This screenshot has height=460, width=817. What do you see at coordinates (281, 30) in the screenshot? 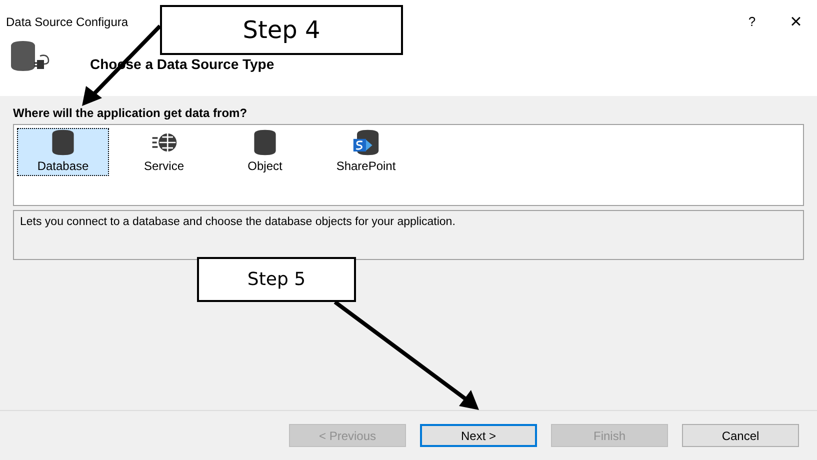
I see `callout-box: Step 4` at bounding box center [281, 30].